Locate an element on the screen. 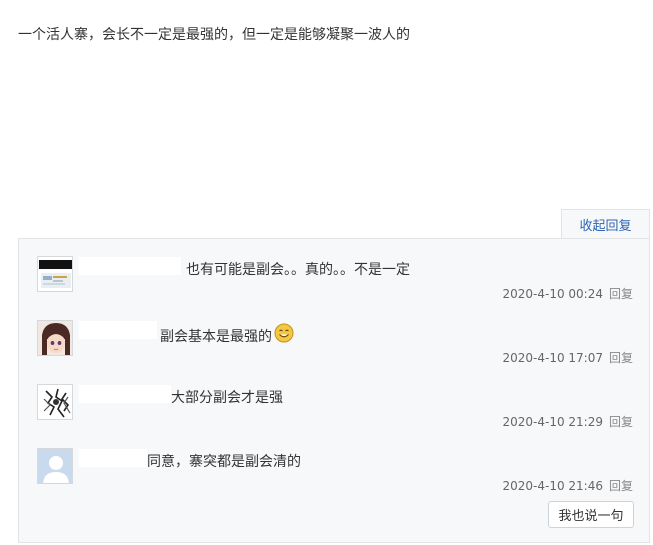 This screenshot has width=653, height=545. reply-meta: 2020-4-10 21:46 回复 is located at coordinates (567, 485).